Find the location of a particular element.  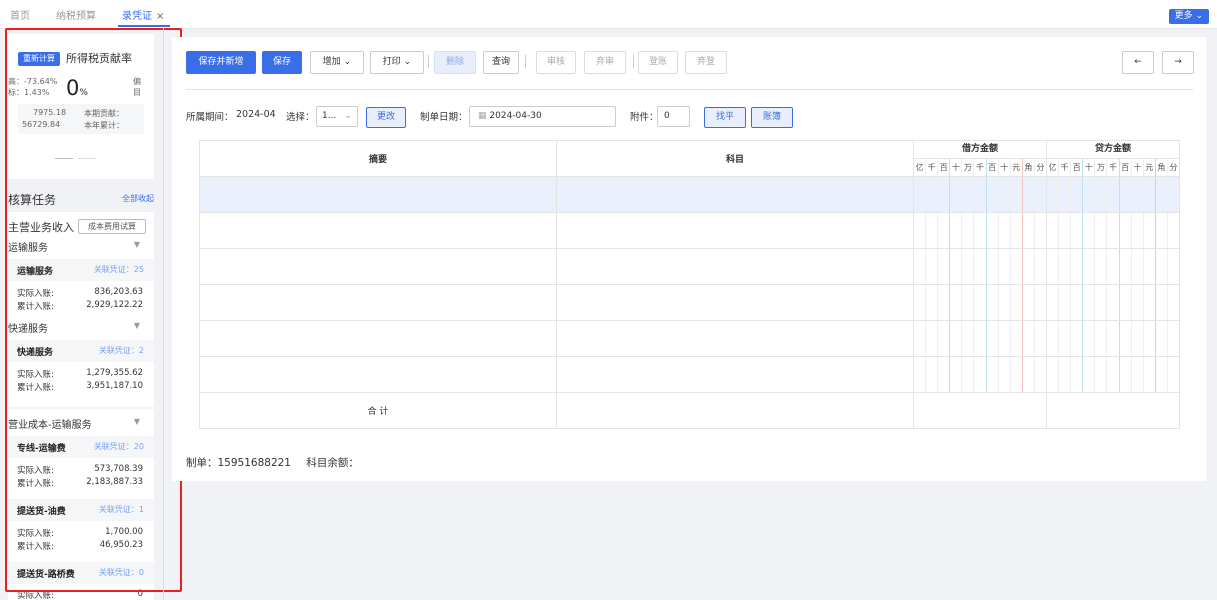

more-button-label: 更多 is located at coordinates (1183, 16).